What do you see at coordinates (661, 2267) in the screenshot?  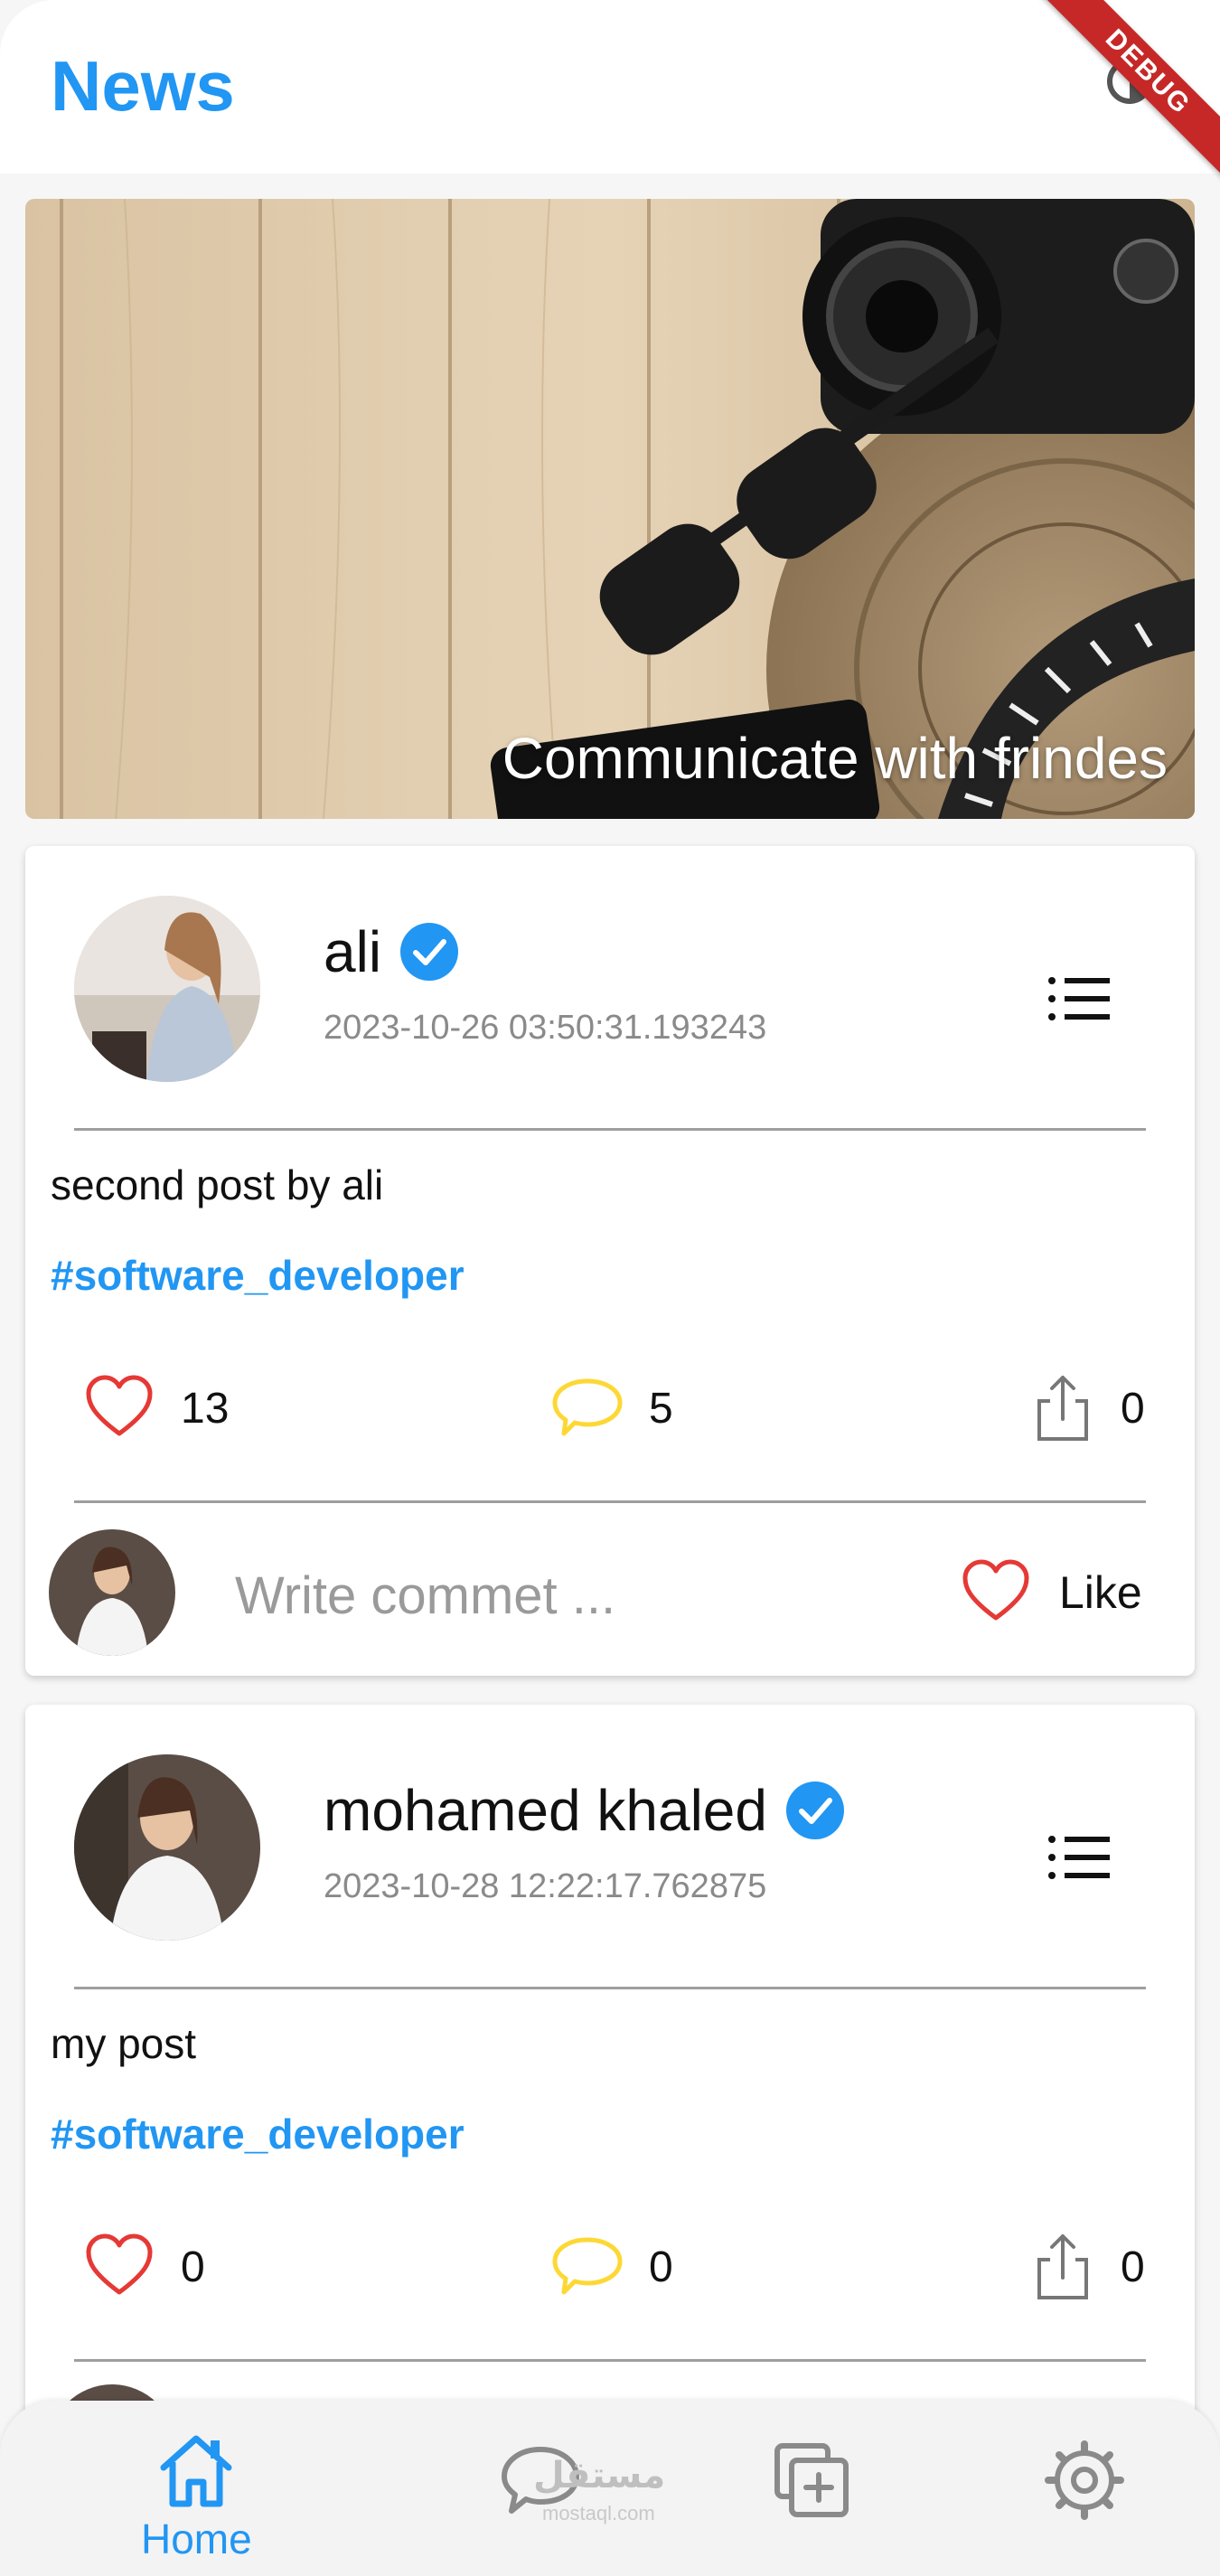 I see `comment-count: 0` at bounding box center [661, 2267].